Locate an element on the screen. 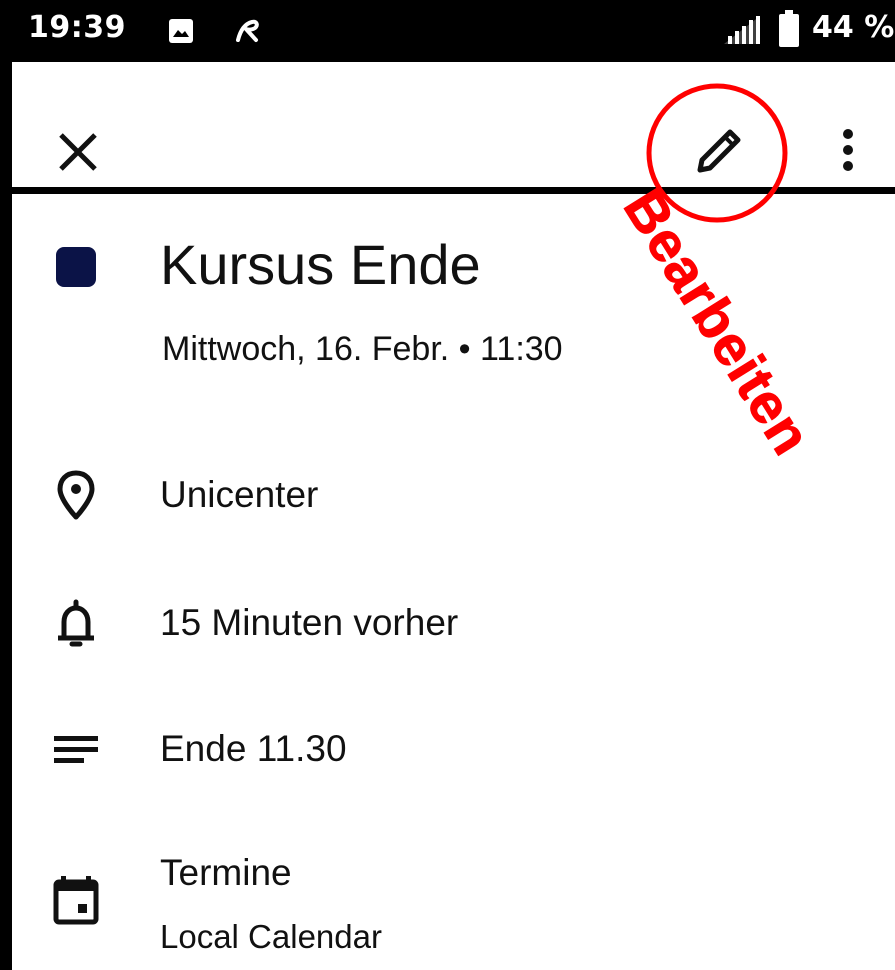  location-pin-icon is located at coordinates (76, 495).